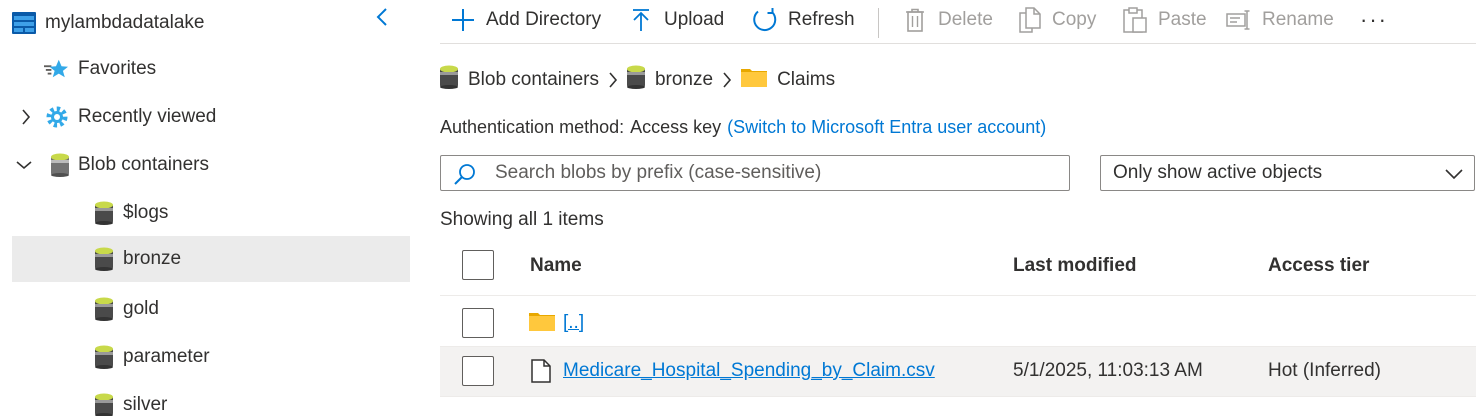 Image resolution: width=1478 pixels, height=416 pixels. I want to click on gear-icon, so click(57, 117).